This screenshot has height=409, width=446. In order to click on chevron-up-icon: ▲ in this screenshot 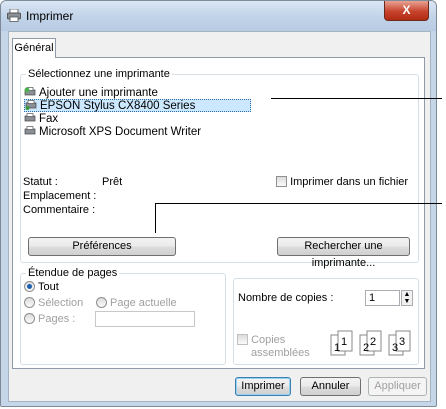, I will do `click(407, 294)`.